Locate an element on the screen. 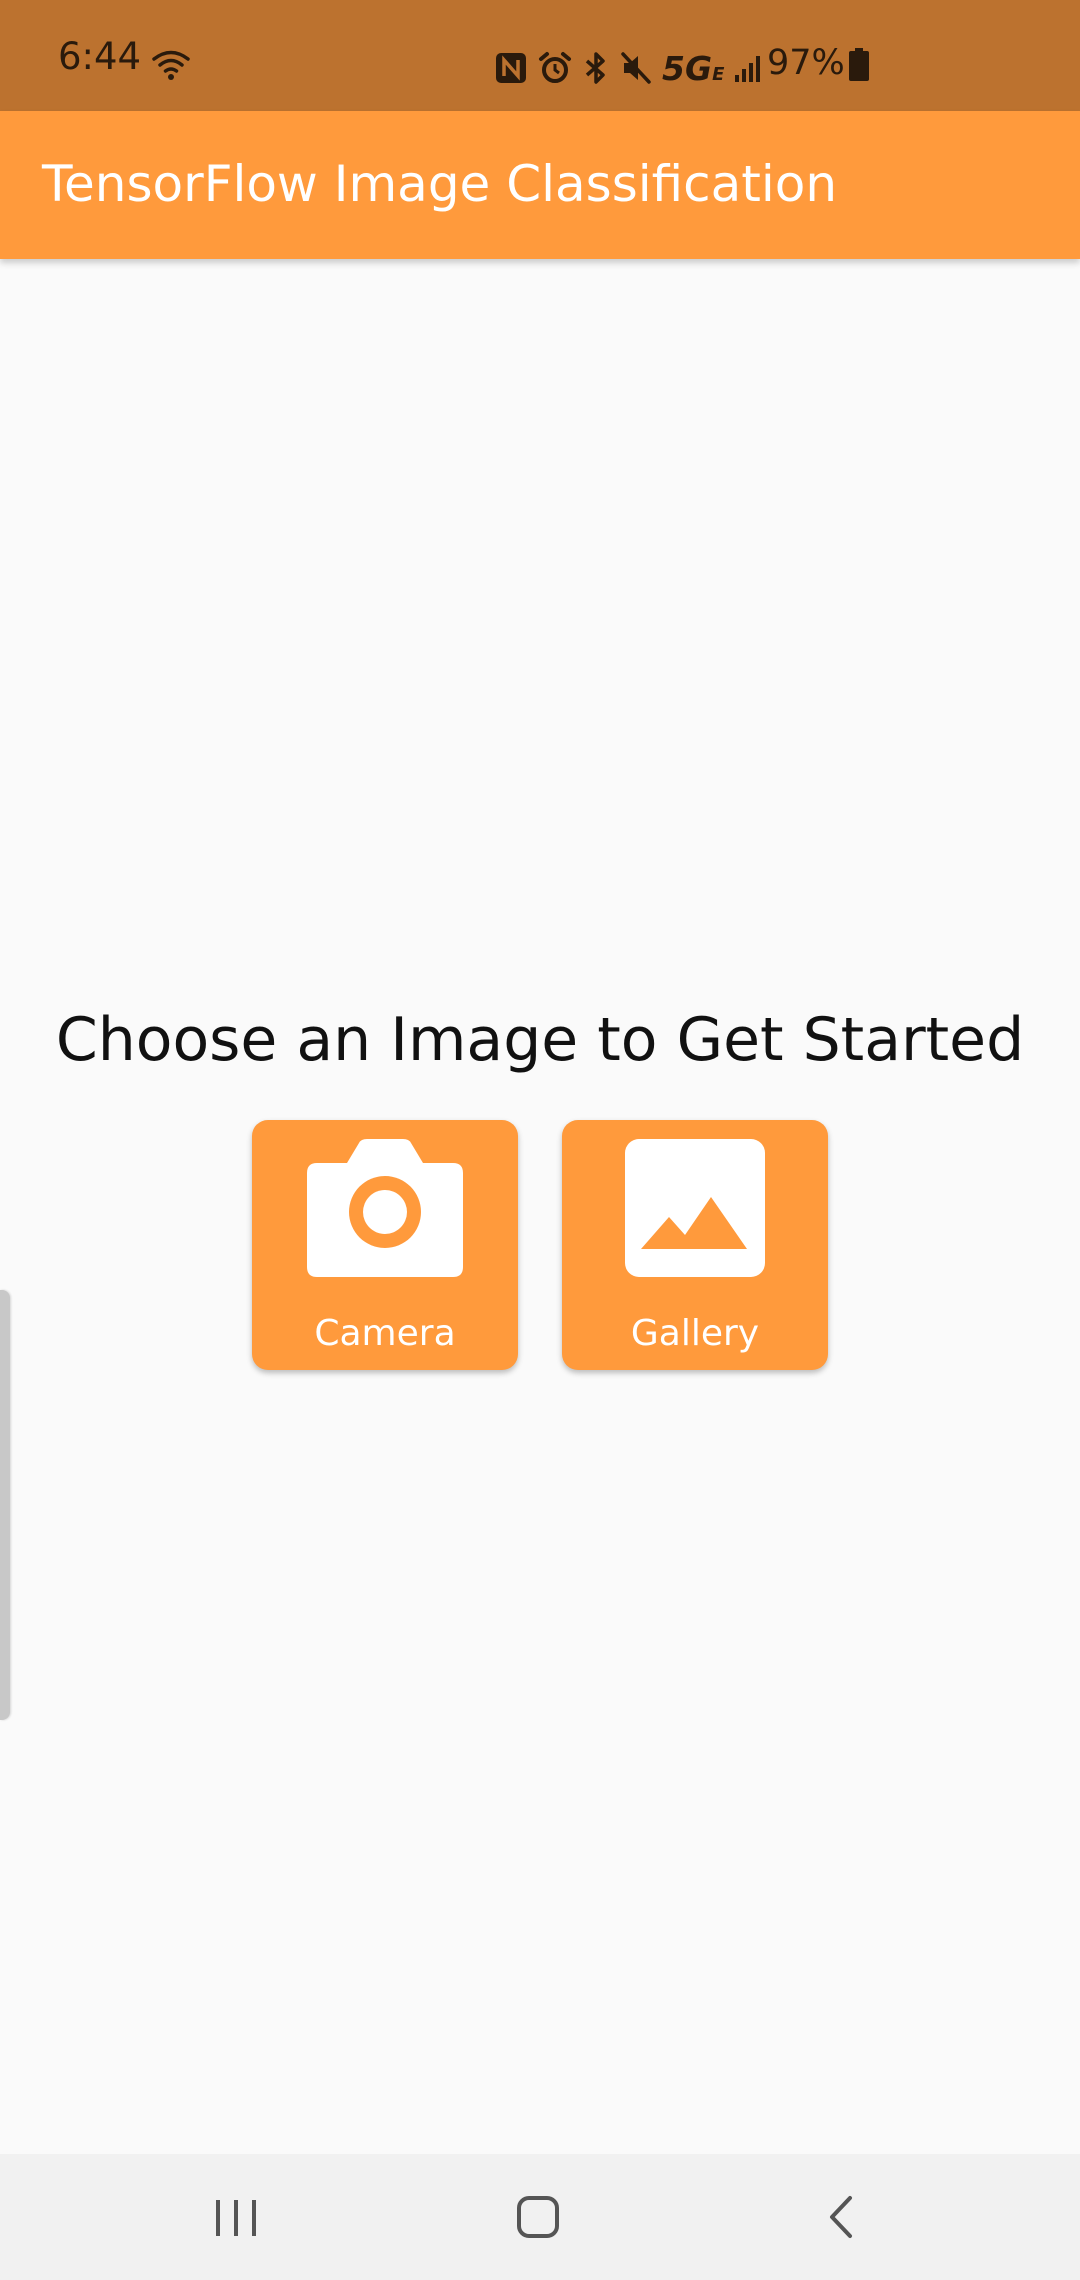  back-icon is located at coordinates (840, 2217).